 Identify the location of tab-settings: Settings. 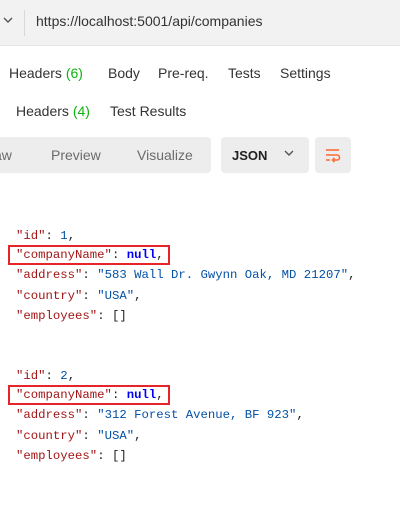
(305, 73).